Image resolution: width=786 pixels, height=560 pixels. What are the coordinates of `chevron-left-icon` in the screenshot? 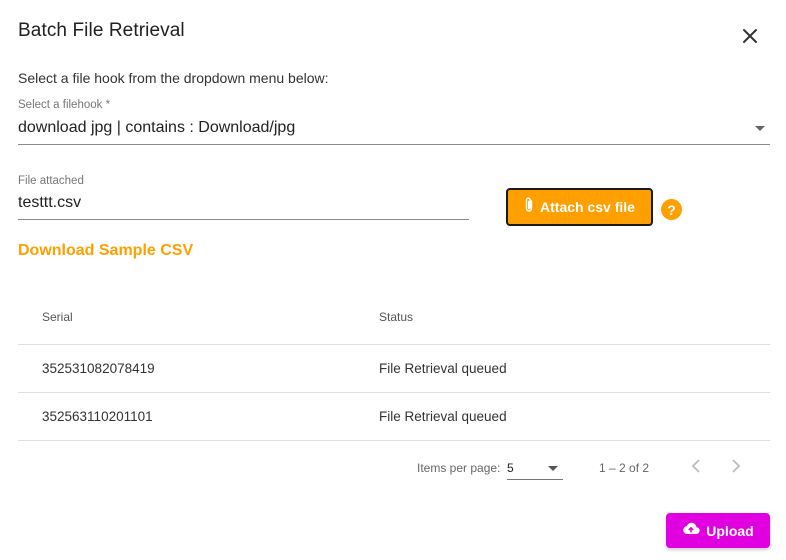 It's located at (696, 468).